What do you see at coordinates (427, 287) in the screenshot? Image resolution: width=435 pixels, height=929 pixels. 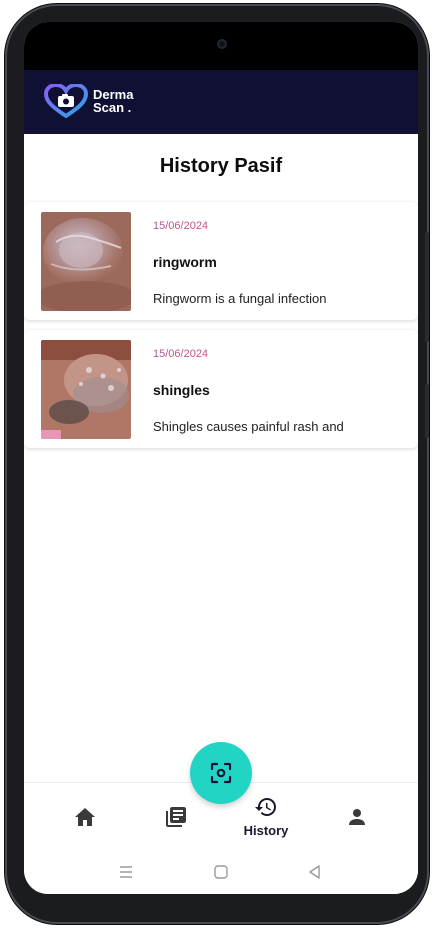 I see `volume-button` at bounding box center [427, 287].